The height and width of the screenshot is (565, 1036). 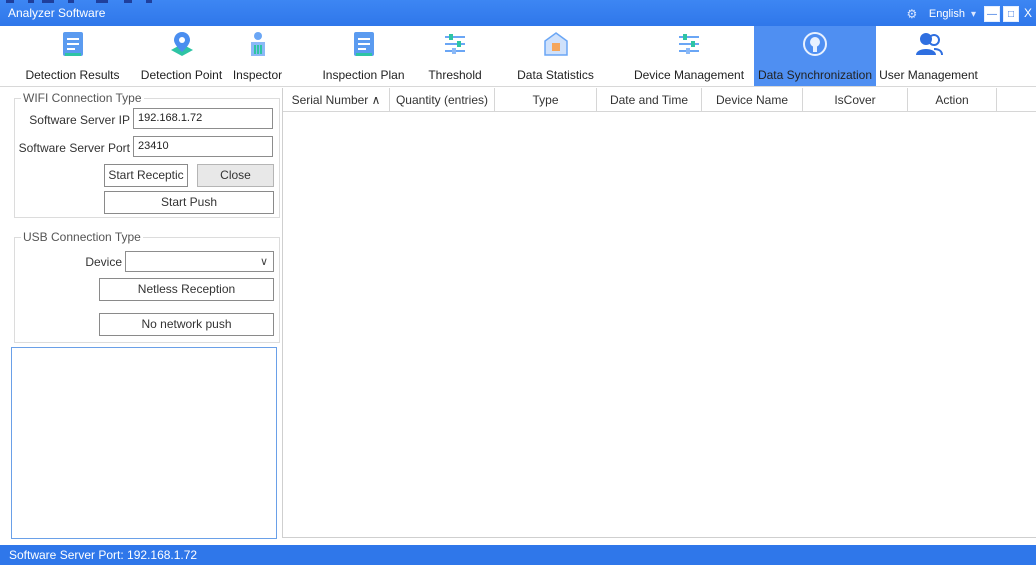 I want to click on sync-icon, so click(x=815, y=44).